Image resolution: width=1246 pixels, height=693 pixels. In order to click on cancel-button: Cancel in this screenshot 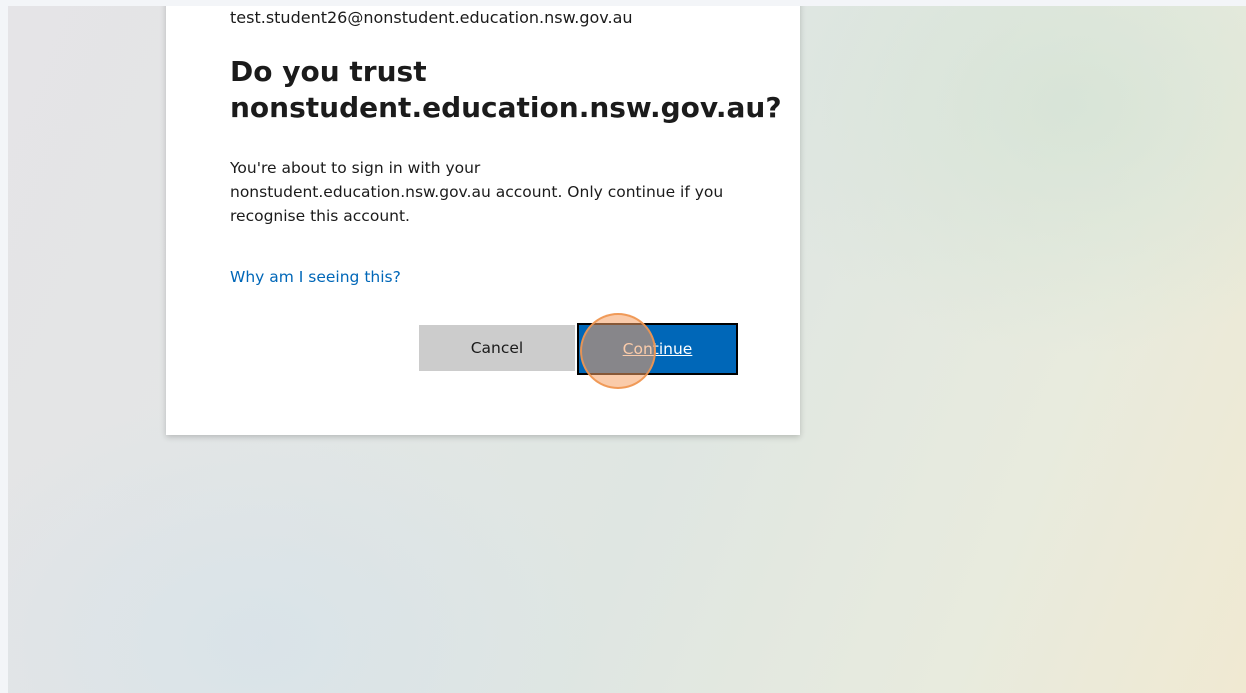, I will do `click(497, 348)`.